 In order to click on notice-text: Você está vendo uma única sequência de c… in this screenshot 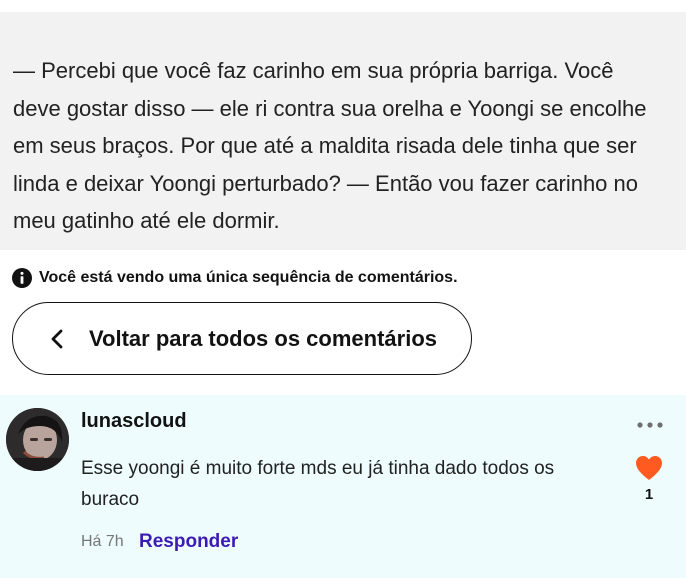, I will do `click(248, 277)`.